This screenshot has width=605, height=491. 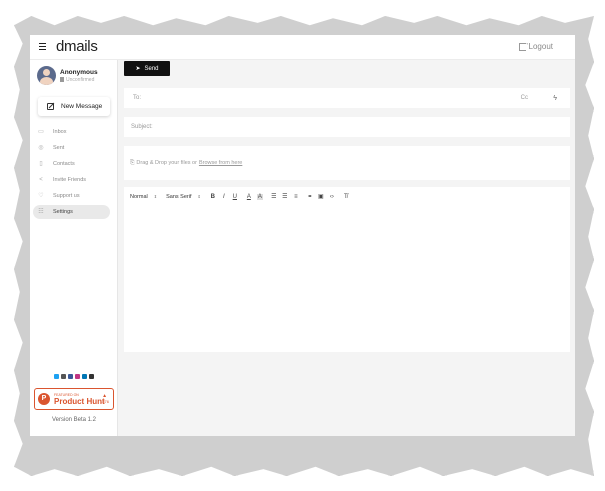 I want to click on compose-icon, so click(x=50, y=106).